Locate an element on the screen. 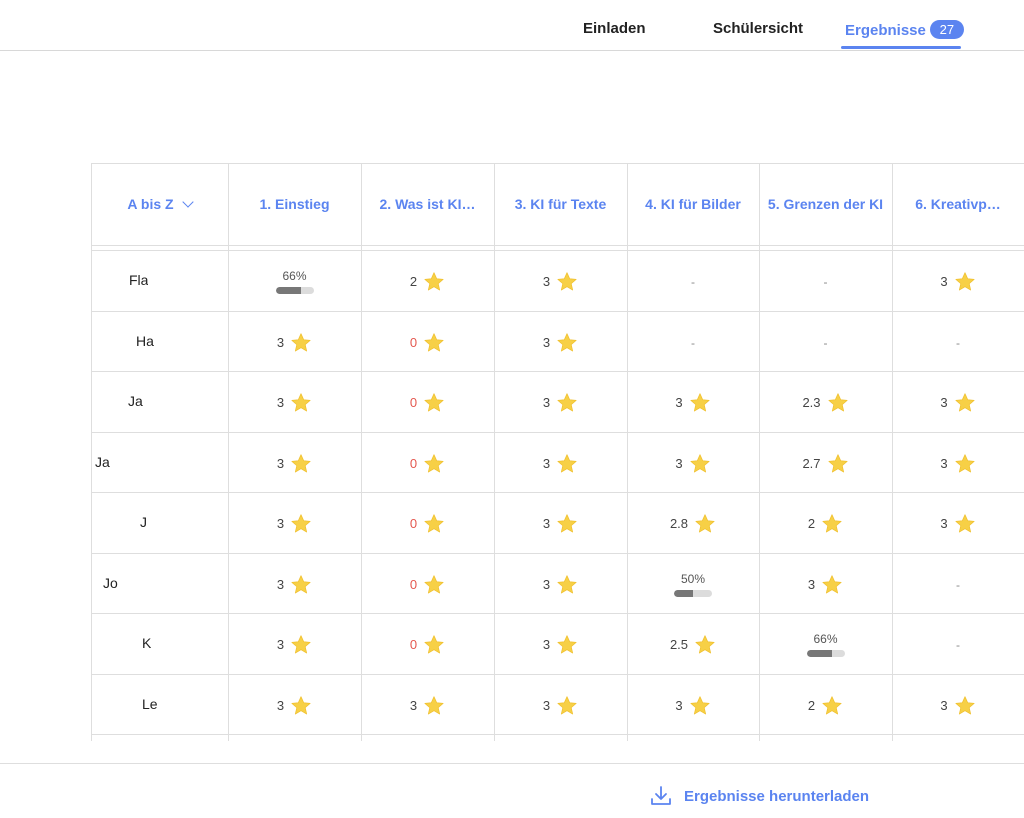 The width and height of the screenshot is (1024, 818). column-header: 4. KI für Bilder is located at coordinates (693, 204).